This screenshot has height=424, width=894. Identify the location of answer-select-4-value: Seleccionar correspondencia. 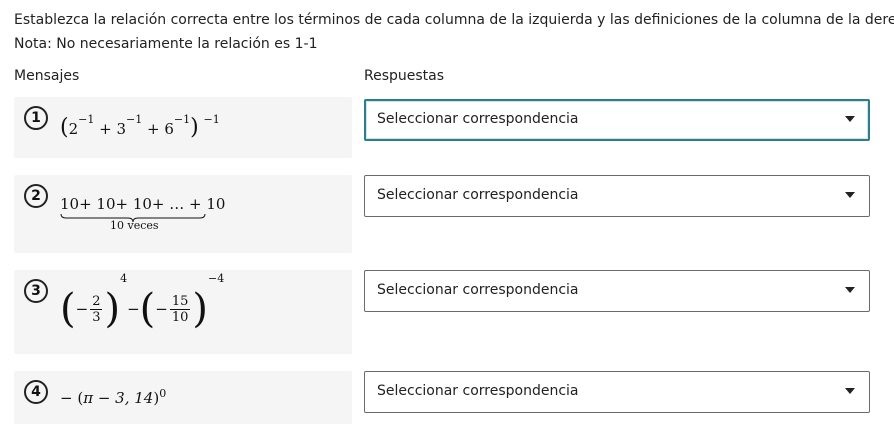
(478, 391).